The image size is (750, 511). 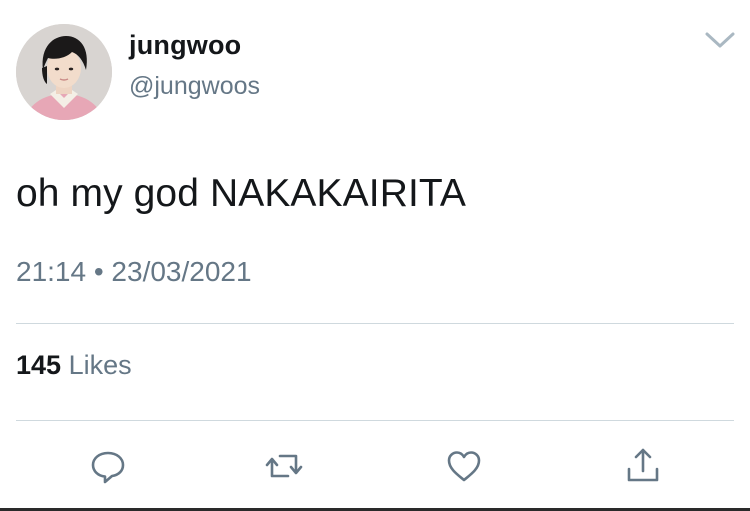 I want to click on reply-icon, so click(x=108, y=466).